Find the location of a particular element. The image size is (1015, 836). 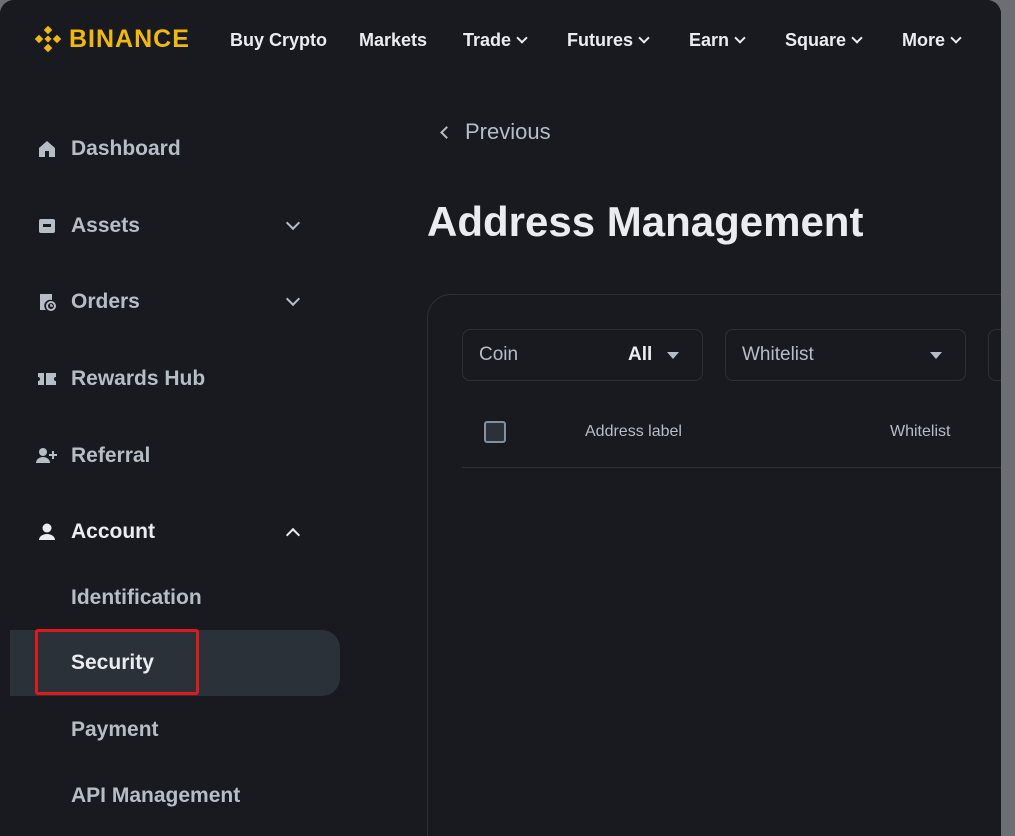

previous-link: Previous is located at coordinates (495, 132).